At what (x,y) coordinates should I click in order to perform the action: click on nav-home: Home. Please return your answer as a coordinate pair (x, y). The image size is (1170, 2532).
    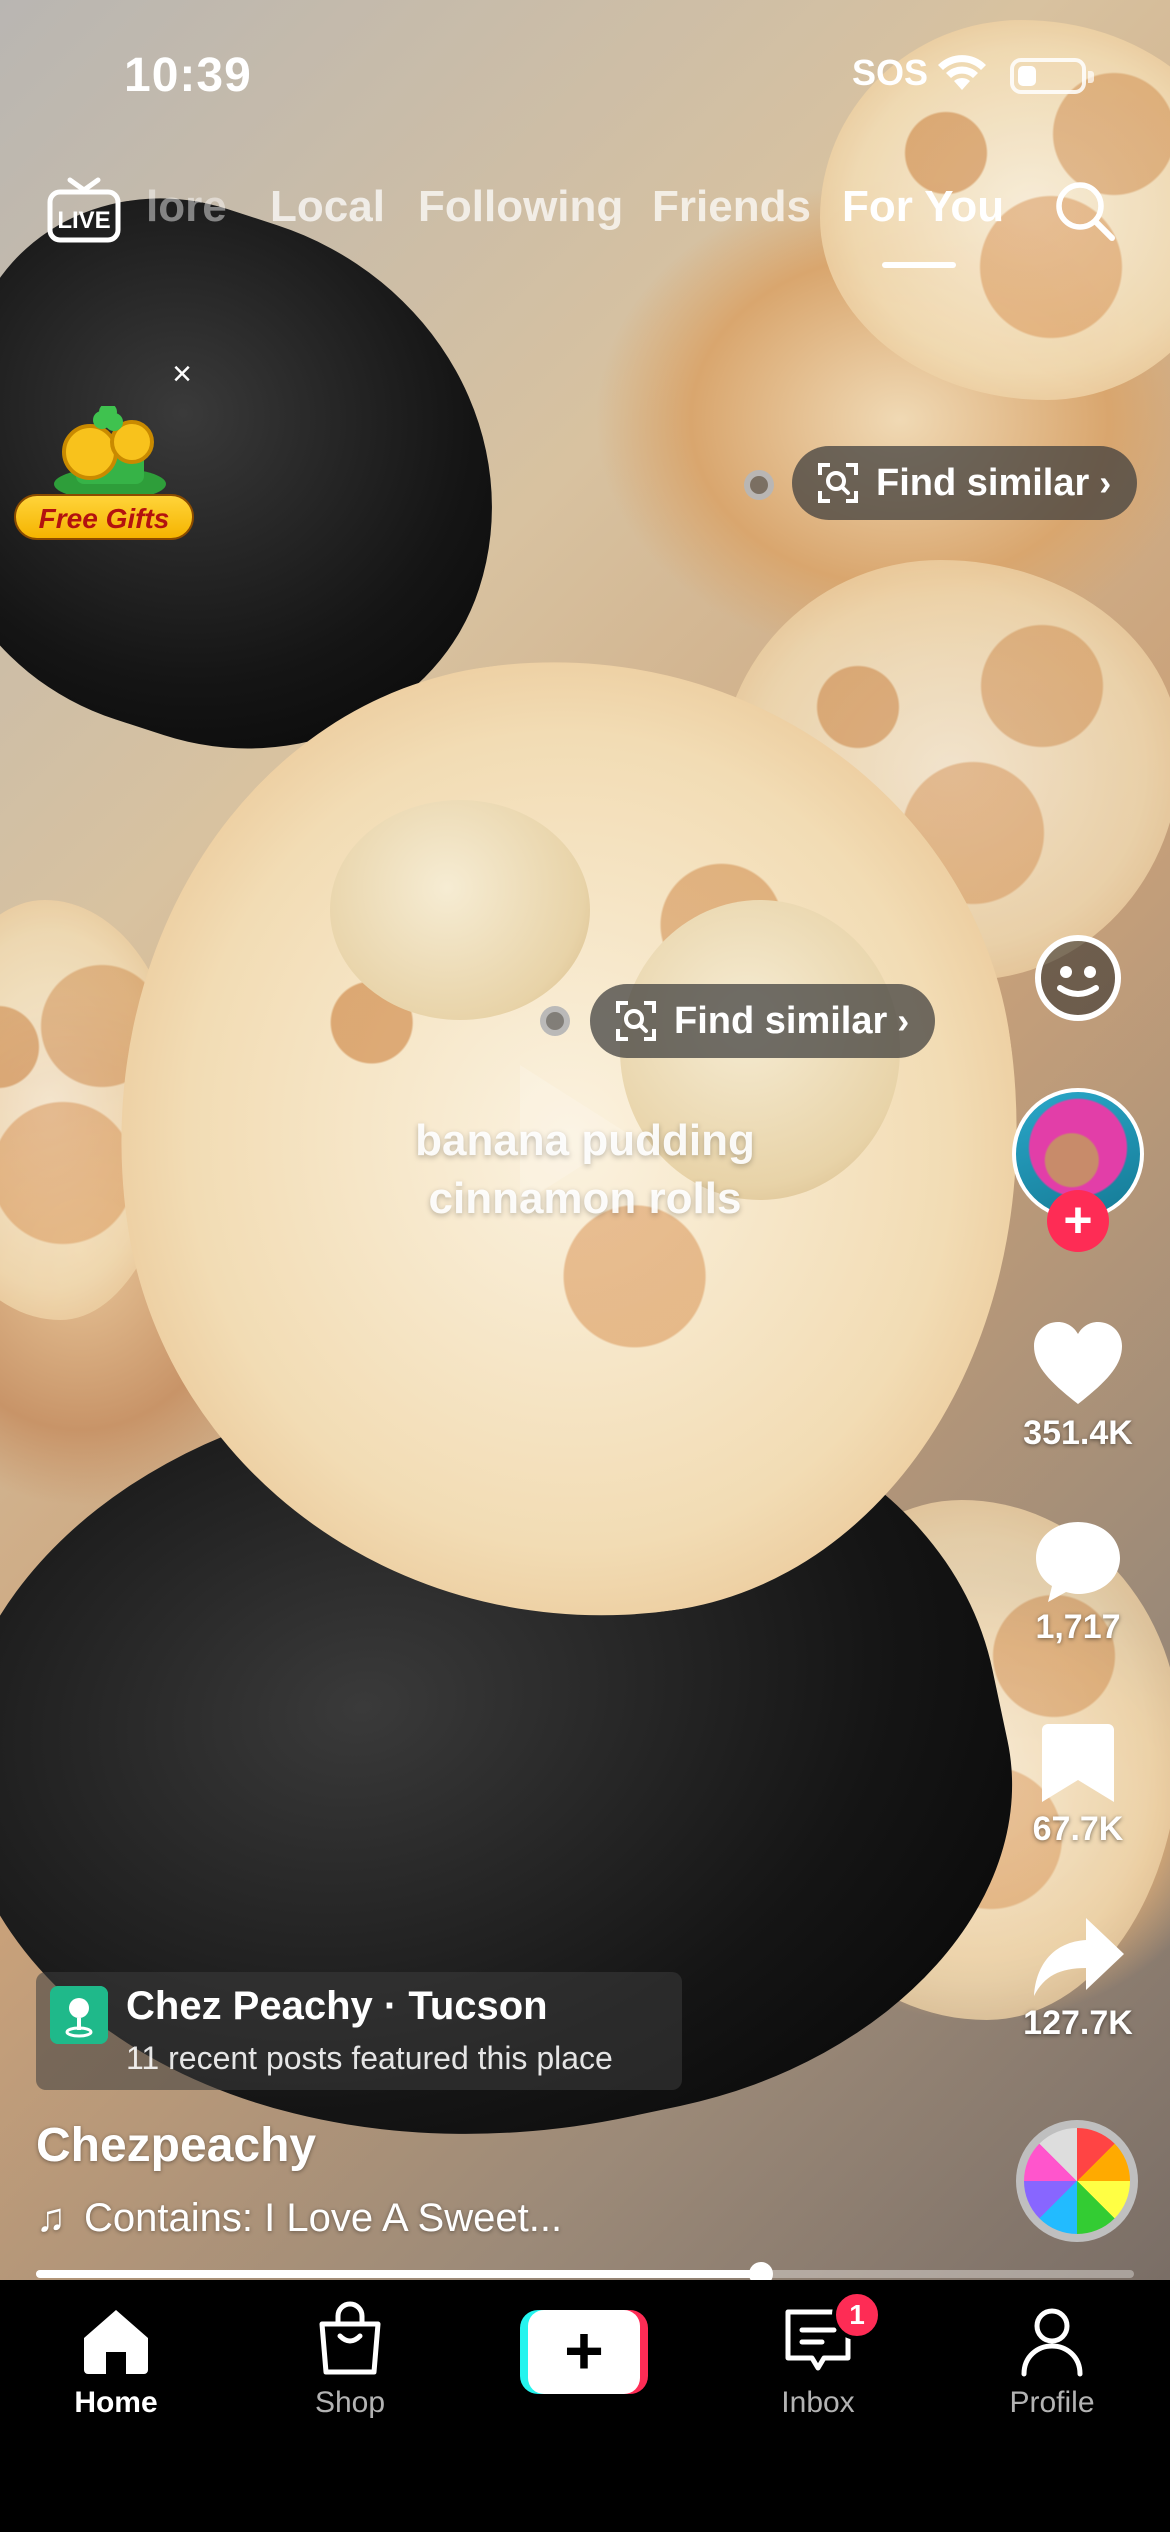
    Looking at the image, I should click on (116, 2360).